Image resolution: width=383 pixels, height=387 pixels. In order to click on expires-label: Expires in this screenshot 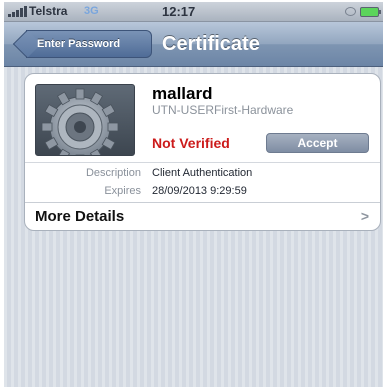, I will do `click(122, 191)`.